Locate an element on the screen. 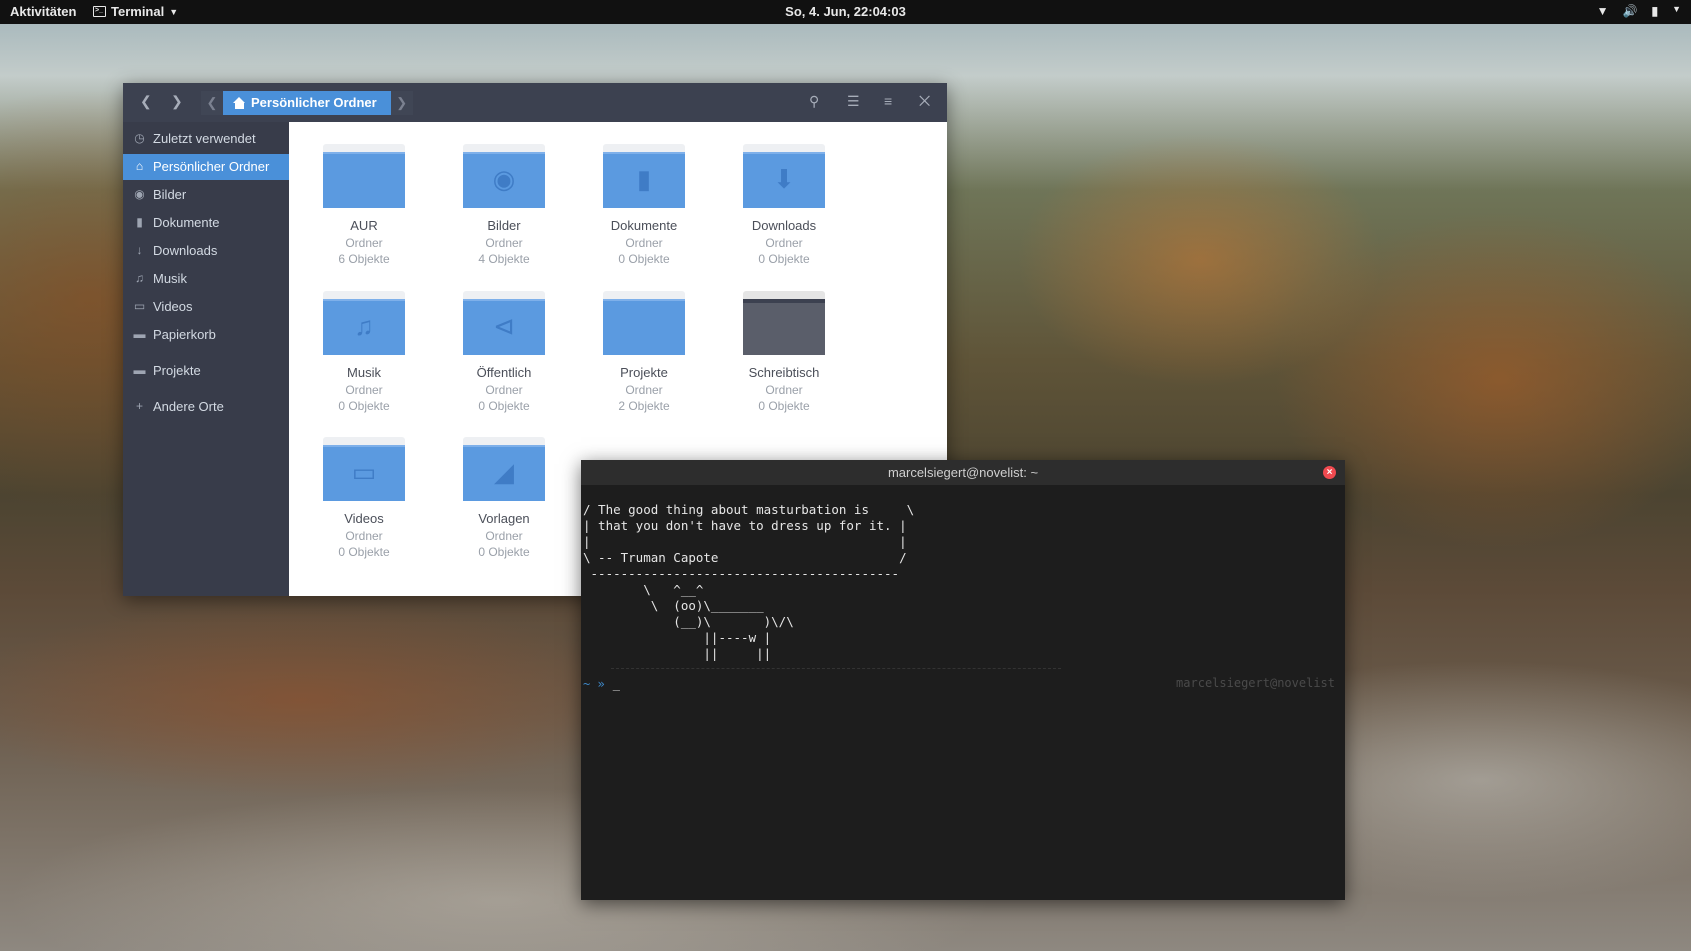 The height and width of the screenshot is (951, 1691). path-left-arrow: ❮ is located at coordinates (212, 103).